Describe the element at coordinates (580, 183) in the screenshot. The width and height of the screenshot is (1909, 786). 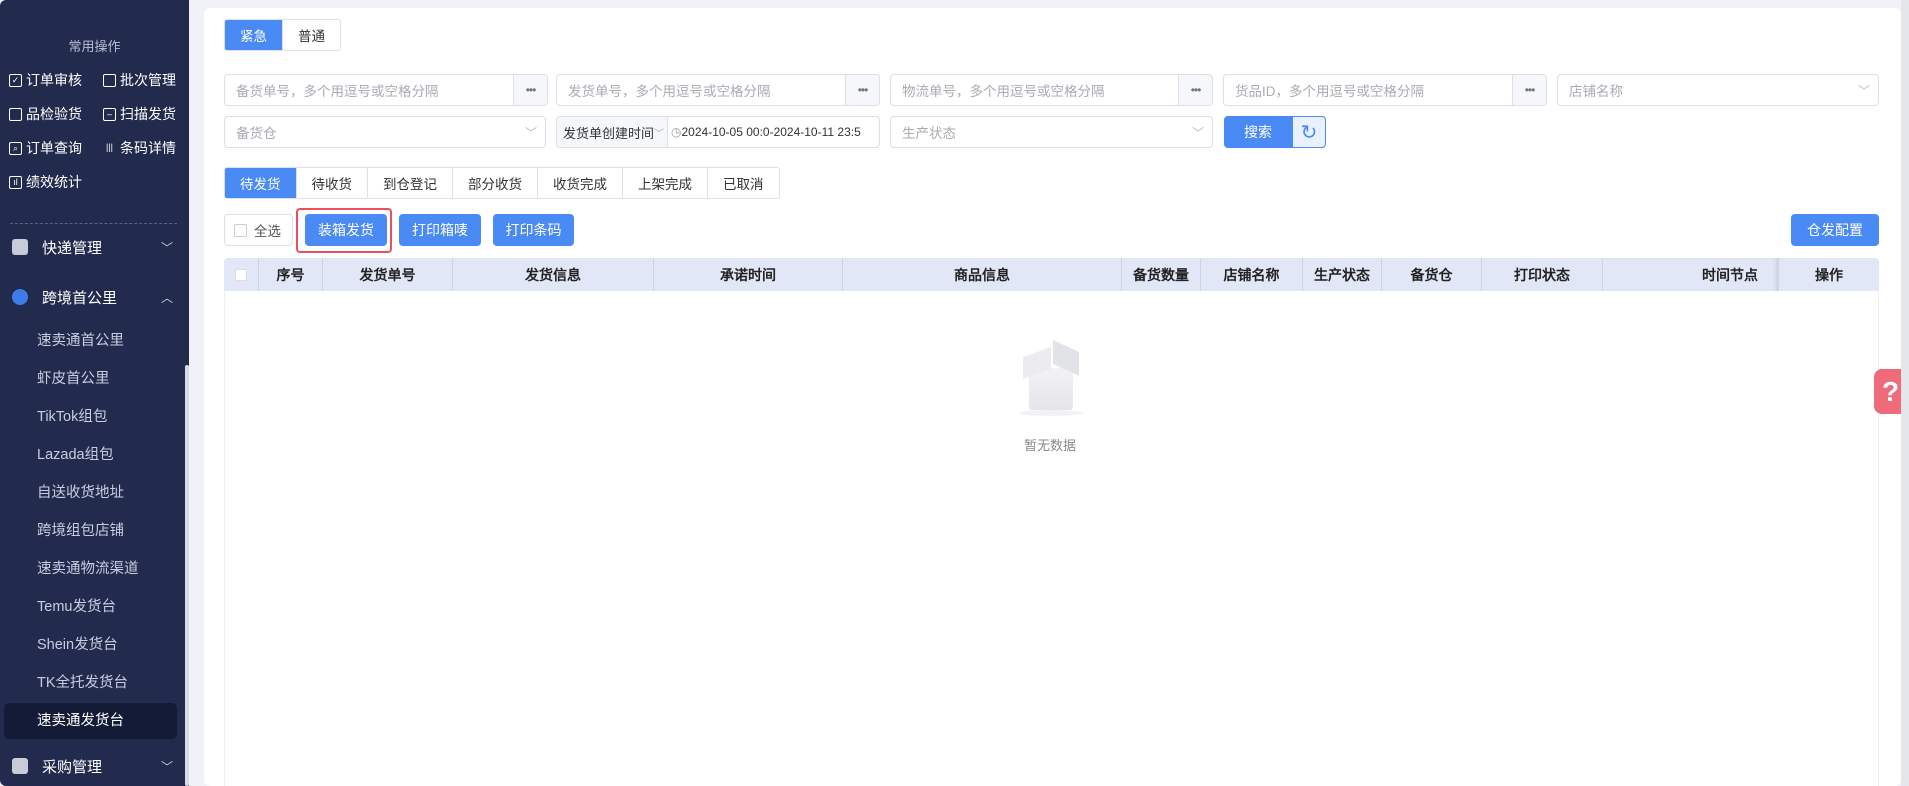
I see `tab-received: 收货完成` at that location.